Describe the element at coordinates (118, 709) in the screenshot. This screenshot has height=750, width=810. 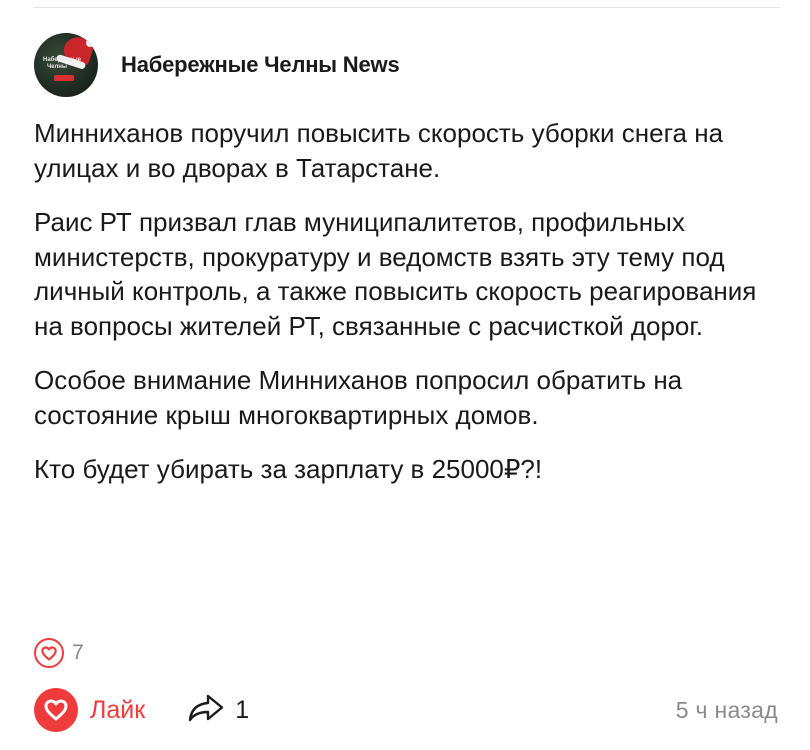
I see `like-label: Лайк` at that location.